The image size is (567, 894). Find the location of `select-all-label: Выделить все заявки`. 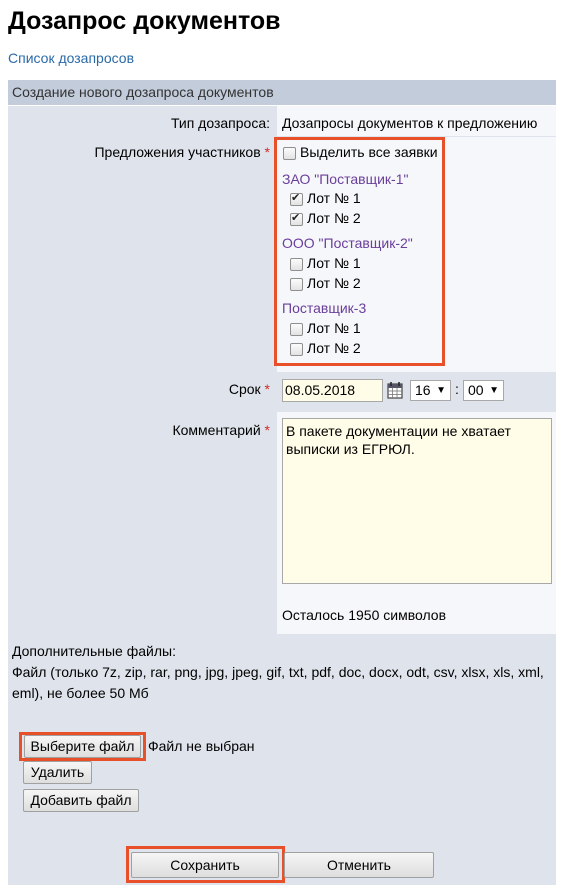

select-all-label: Выделить все заявки is located at coordinates (369, 152).